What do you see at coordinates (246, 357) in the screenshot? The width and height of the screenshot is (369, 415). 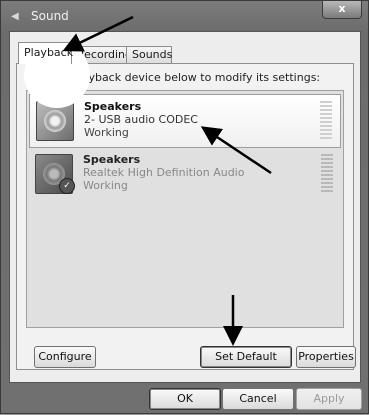 I see `set-default-button: Set Default` at bounding box center [246, 357].